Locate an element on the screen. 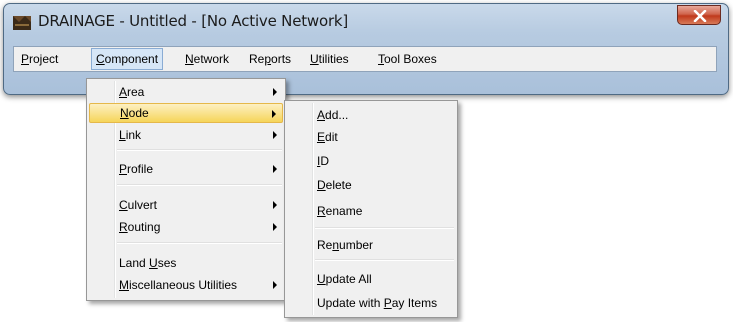  menu-item-routing: Routing is located at coordinates (186, 227).